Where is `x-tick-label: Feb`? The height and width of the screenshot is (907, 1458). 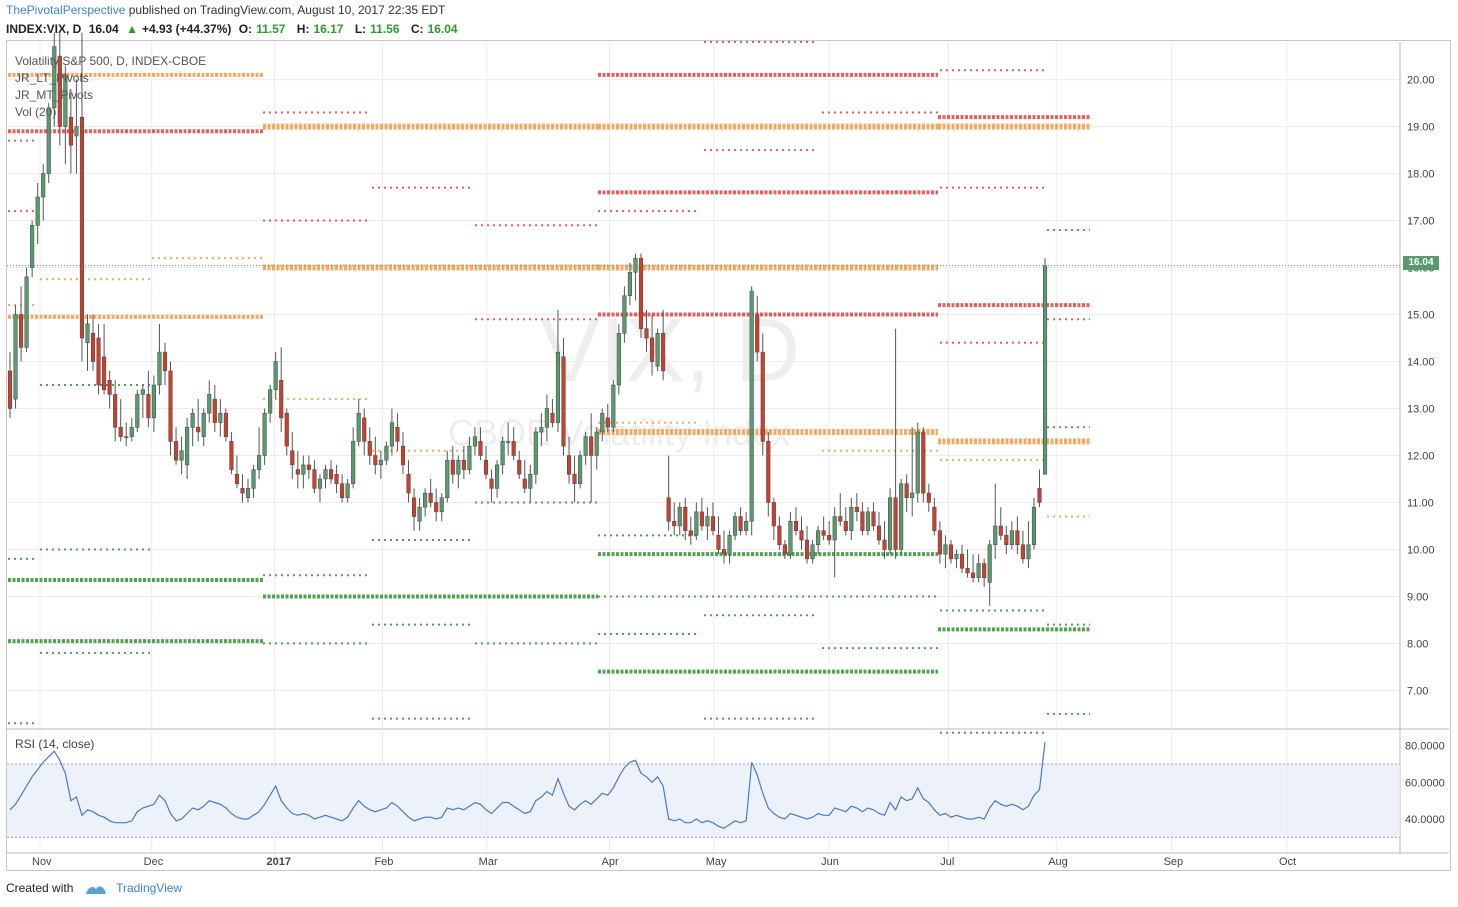 x-tick-label: Feb is located at coordinates (383, 862).